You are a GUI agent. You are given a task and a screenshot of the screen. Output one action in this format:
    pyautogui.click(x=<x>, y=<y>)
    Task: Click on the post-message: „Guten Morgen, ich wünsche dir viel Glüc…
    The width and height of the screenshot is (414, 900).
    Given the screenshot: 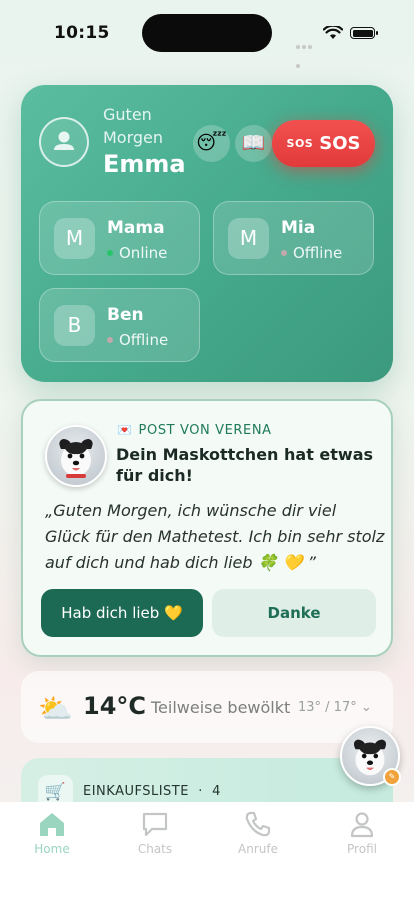 What is the action you would take?
    pyautogui.click(x=215, y=536)
    